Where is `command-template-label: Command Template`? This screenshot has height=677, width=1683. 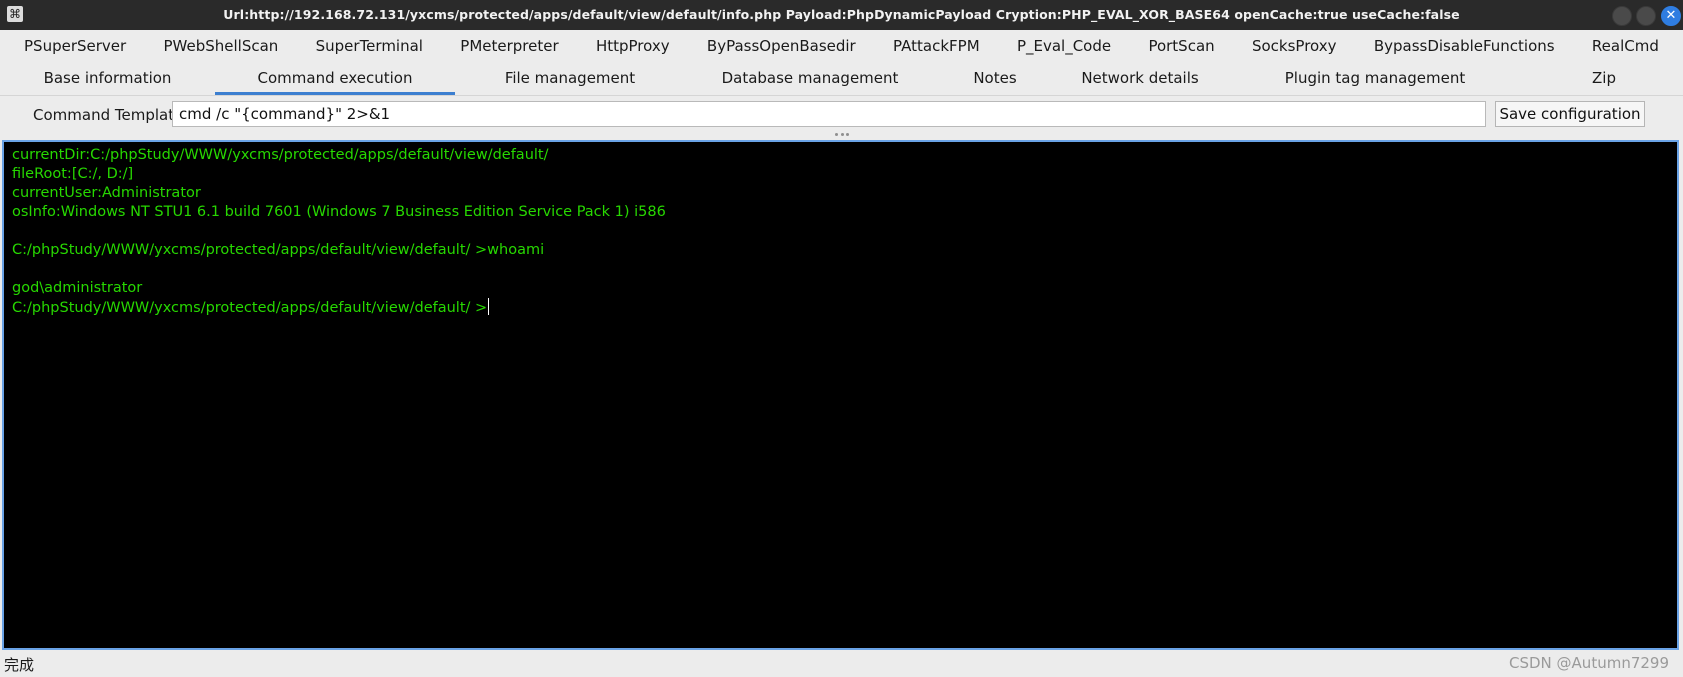
command-template-label: Command Template is located at coordinates (108, 115).